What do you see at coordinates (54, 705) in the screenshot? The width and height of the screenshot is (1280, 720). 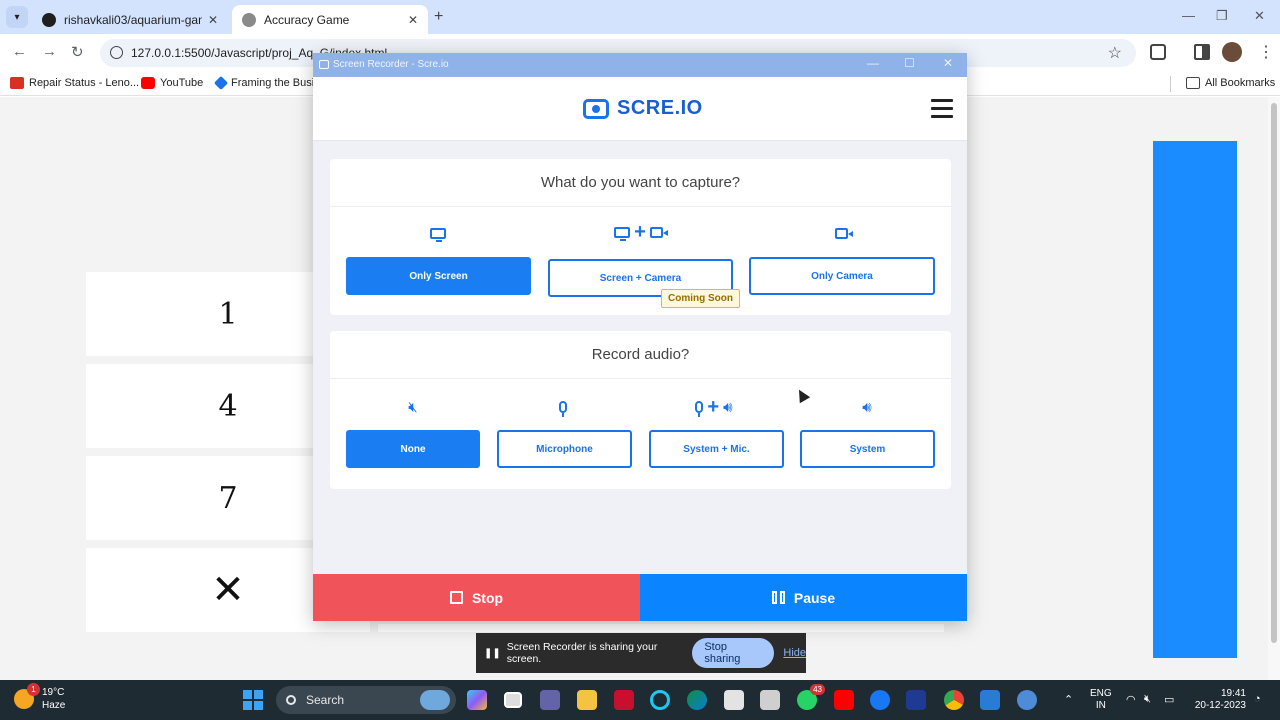 I see `weather-desc: Haze` at bounding box center [54, 705].